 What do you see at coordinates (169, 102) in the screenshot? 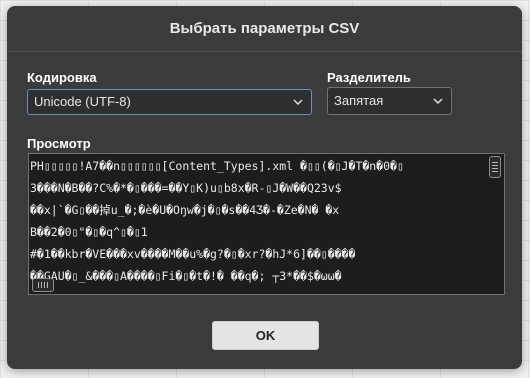
I see `encoding-select: Unicode (UTF-8)` at bounding box center [169, 102].